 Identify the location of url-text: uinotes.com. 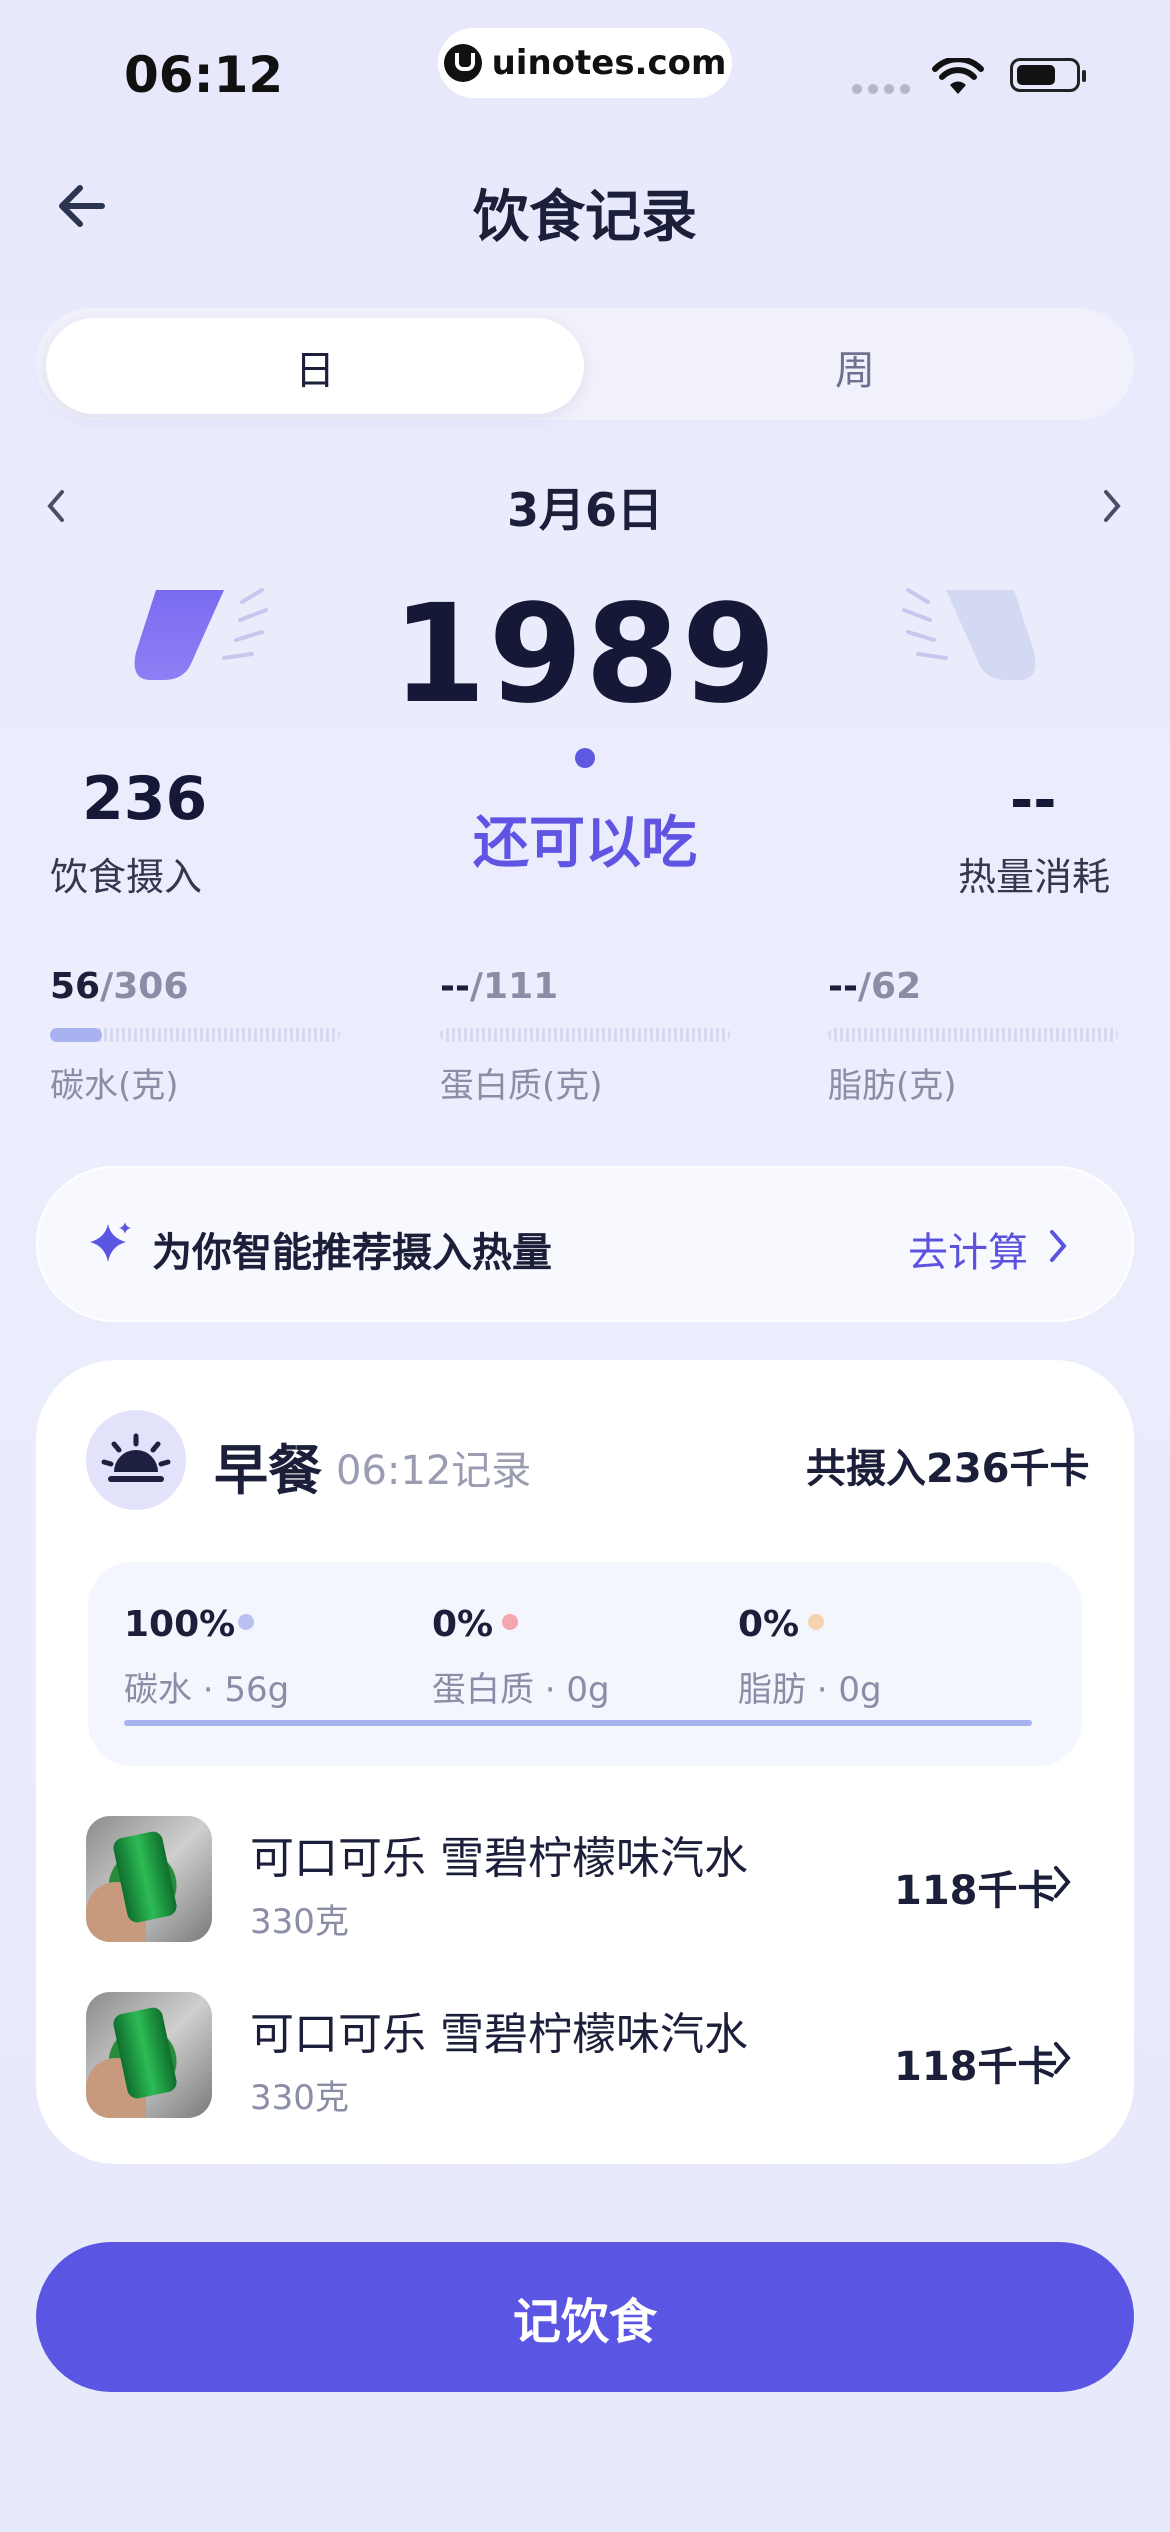
(609, 63).